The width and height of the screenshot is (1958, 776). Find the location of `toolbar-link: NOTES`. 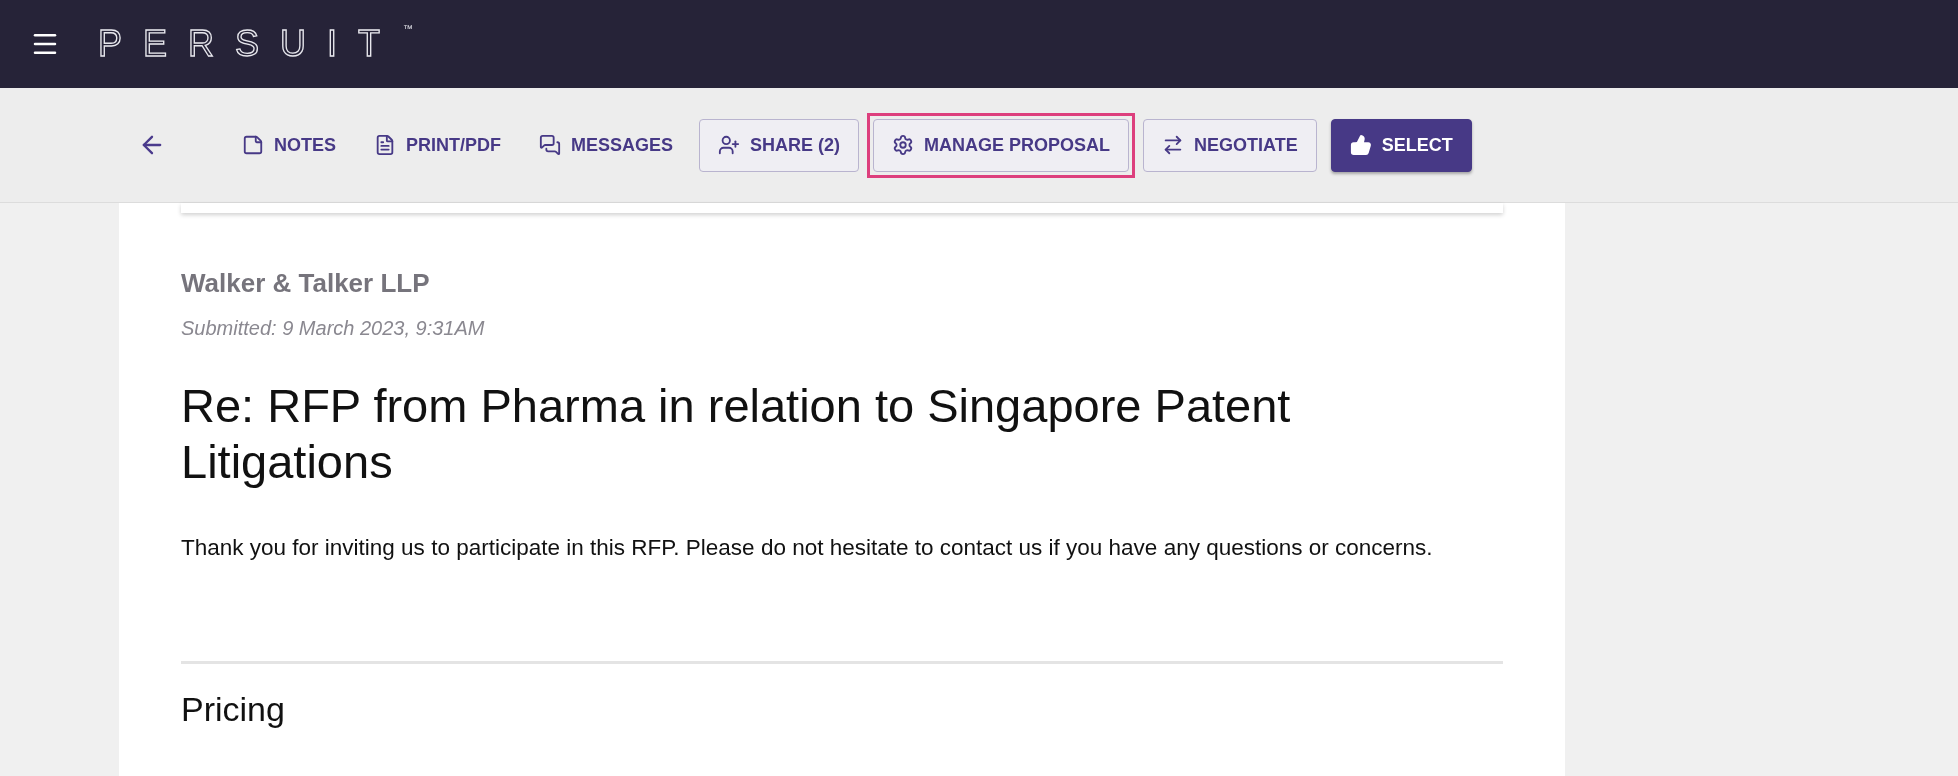

toolbar-link: NOTES is located at coordinates (289, 145).